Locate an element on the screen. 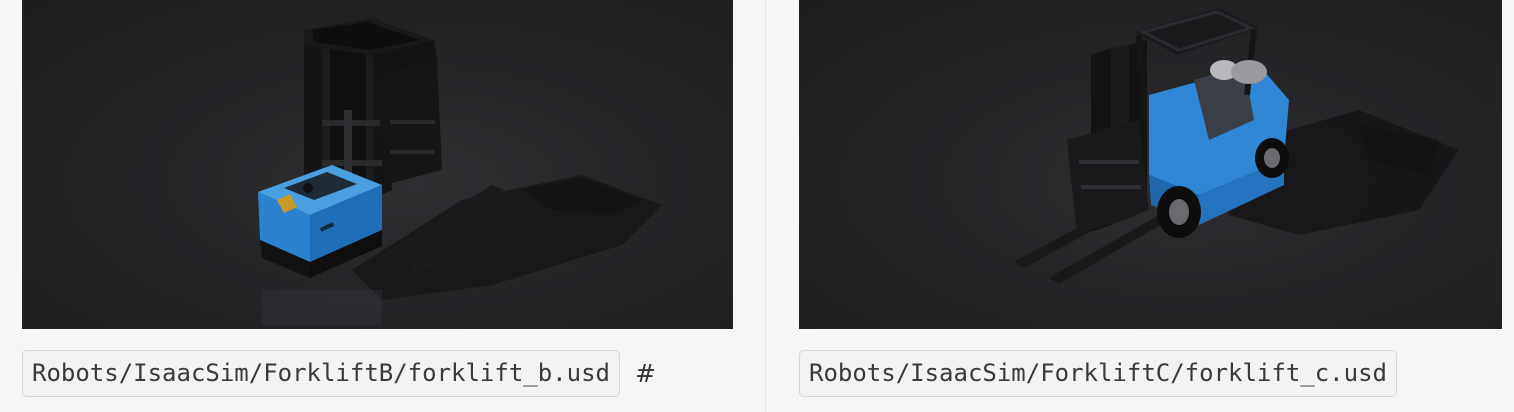 The width and height of the screenshot is (1514, 412). forklift-b-anchor-link: # is located at coordinates (645, 373).